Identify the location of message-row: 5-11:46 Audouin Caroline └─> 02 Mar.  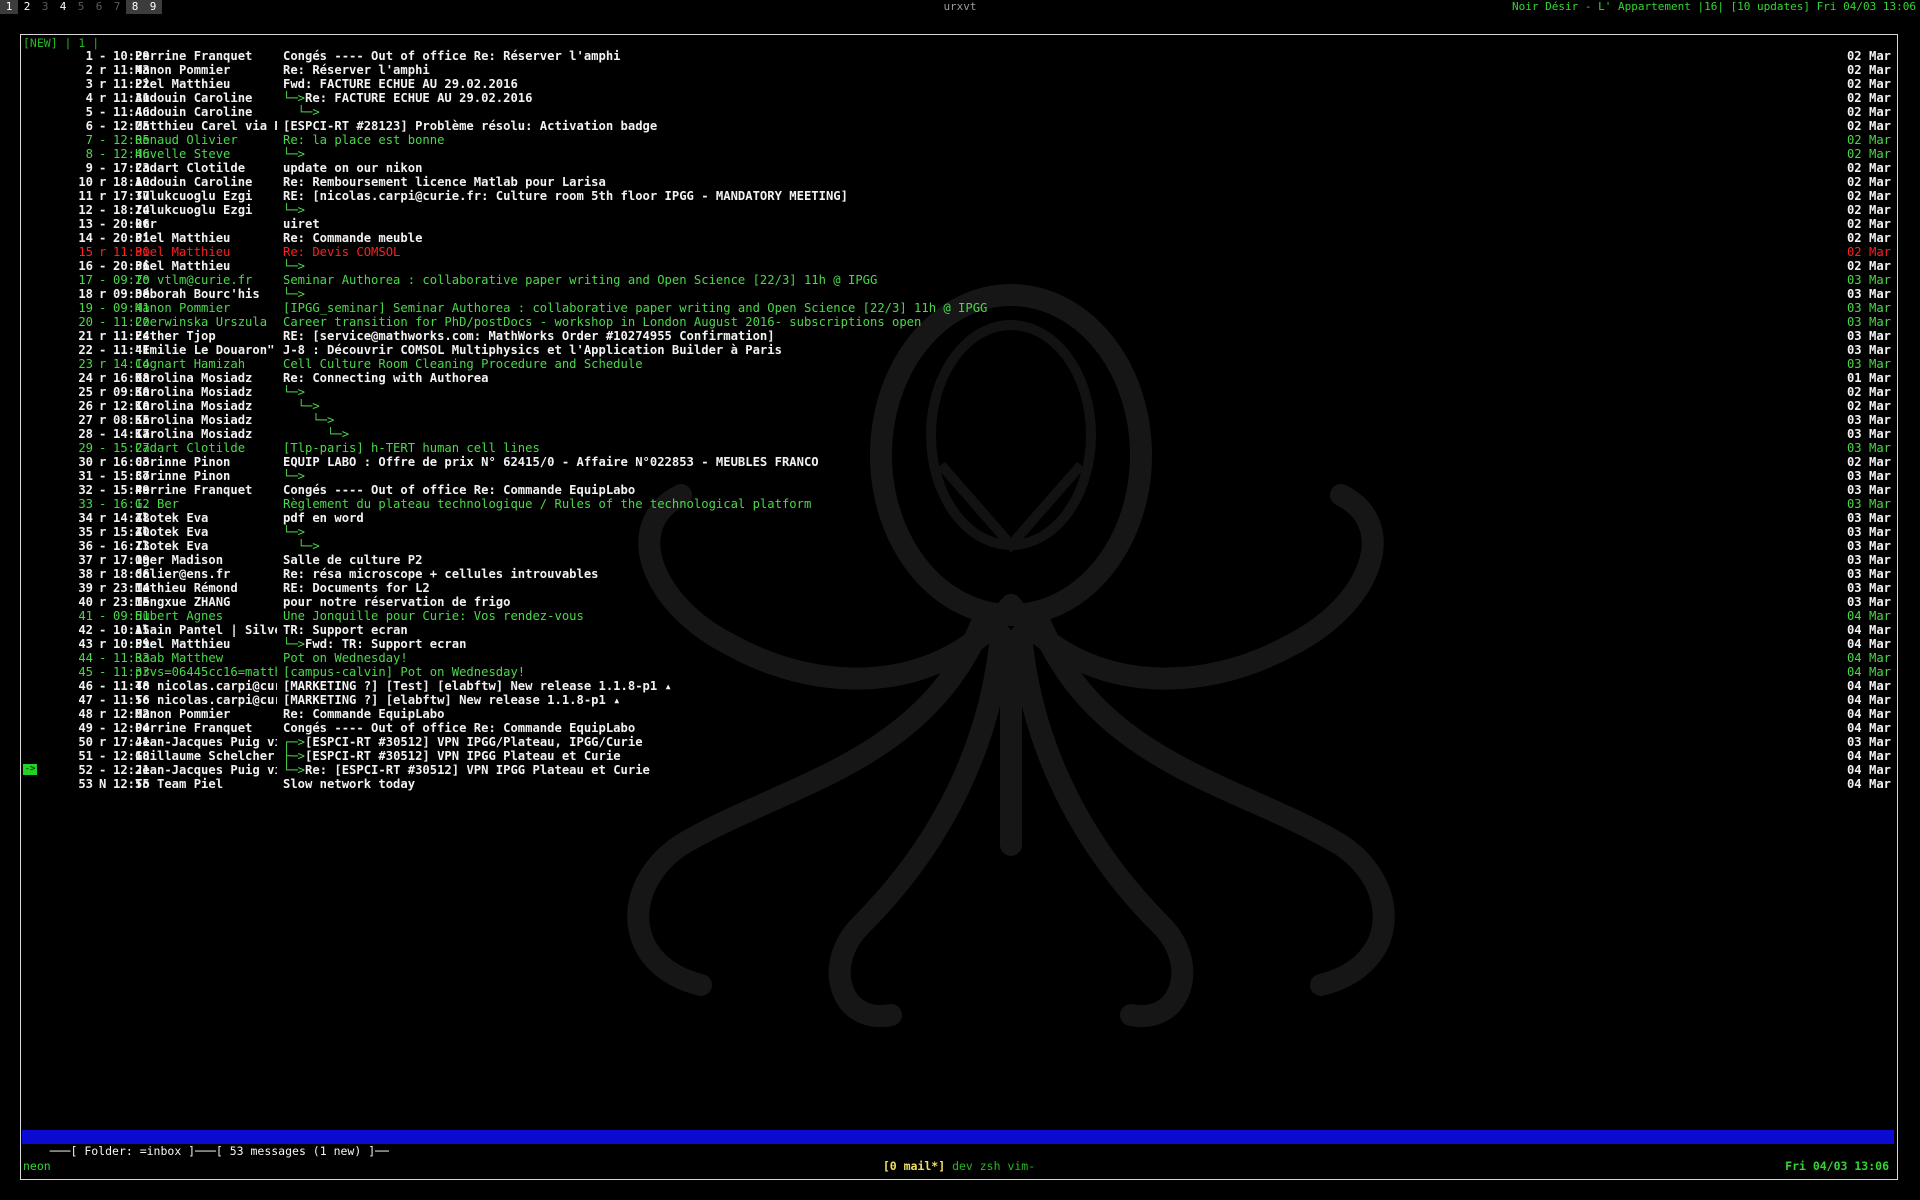
(959, 112).